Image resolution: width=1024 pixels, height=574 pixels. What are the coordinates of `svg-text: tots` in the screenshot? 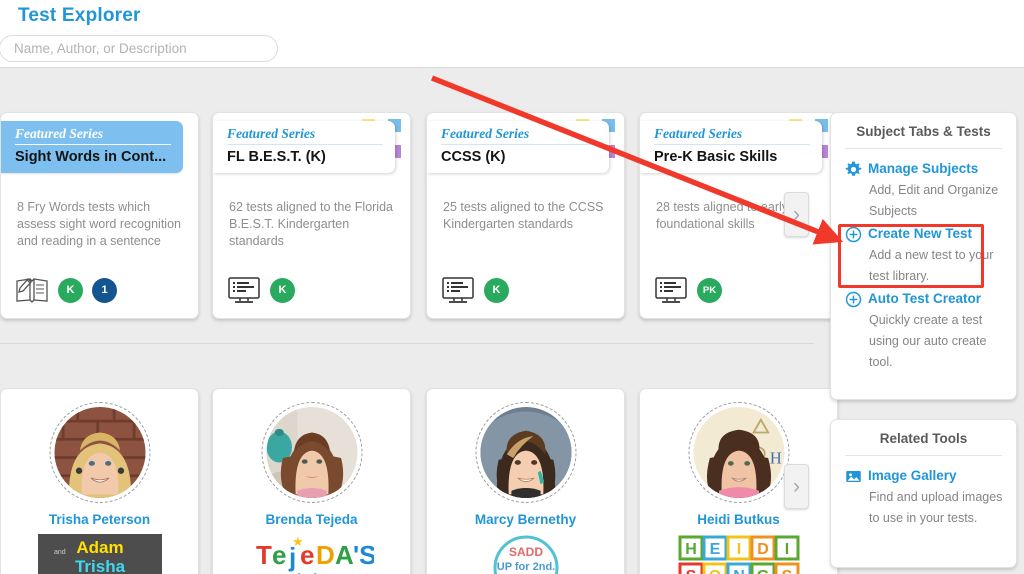 It's located at (311, 571).